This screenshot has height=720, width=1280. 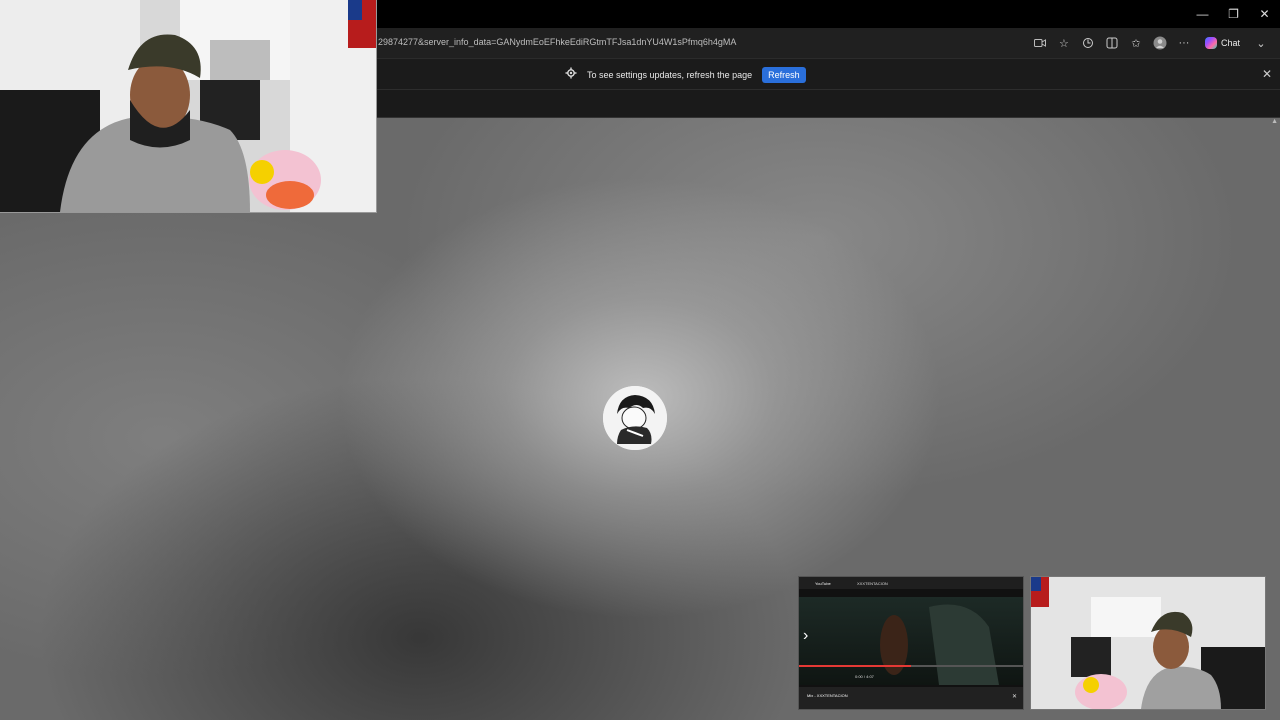 I want to click on miniplayer-close-icon: ✕, so click(x=1014, y=696).